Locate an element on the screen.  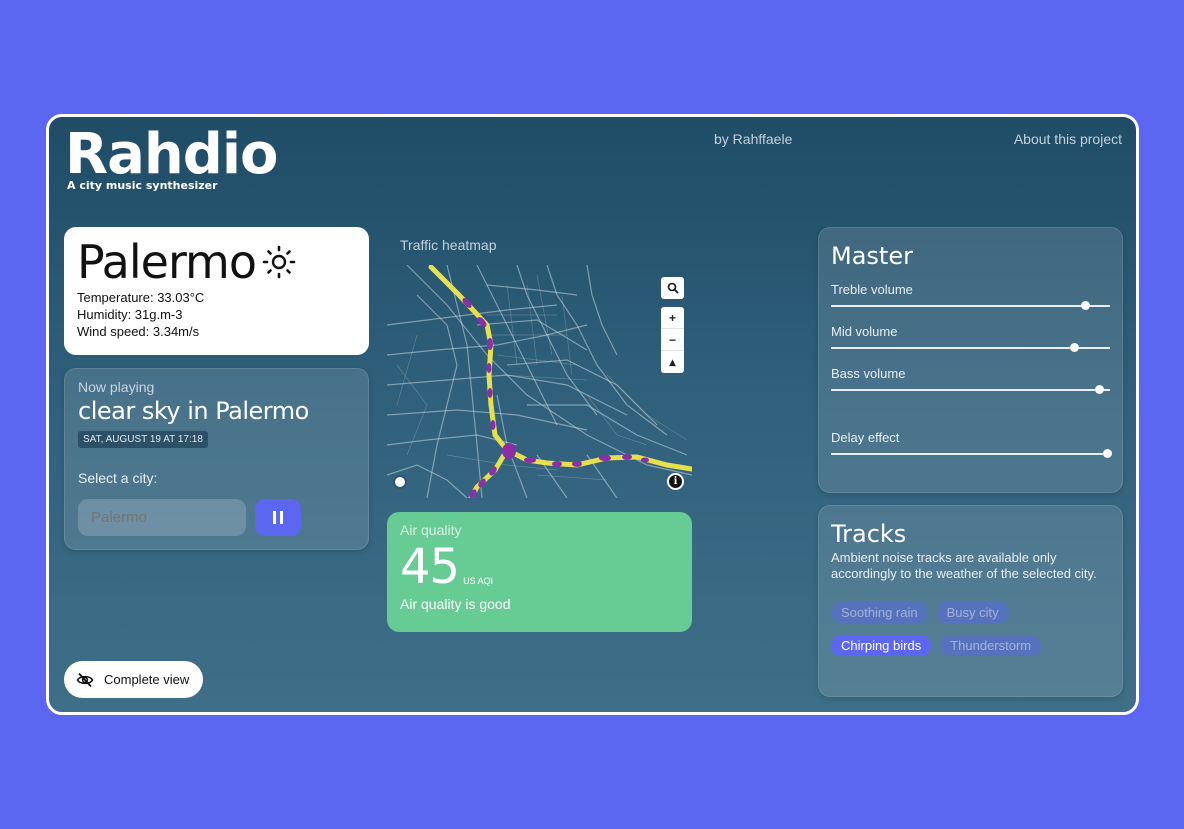
slider-spacer is located at coordinates (970, 407).